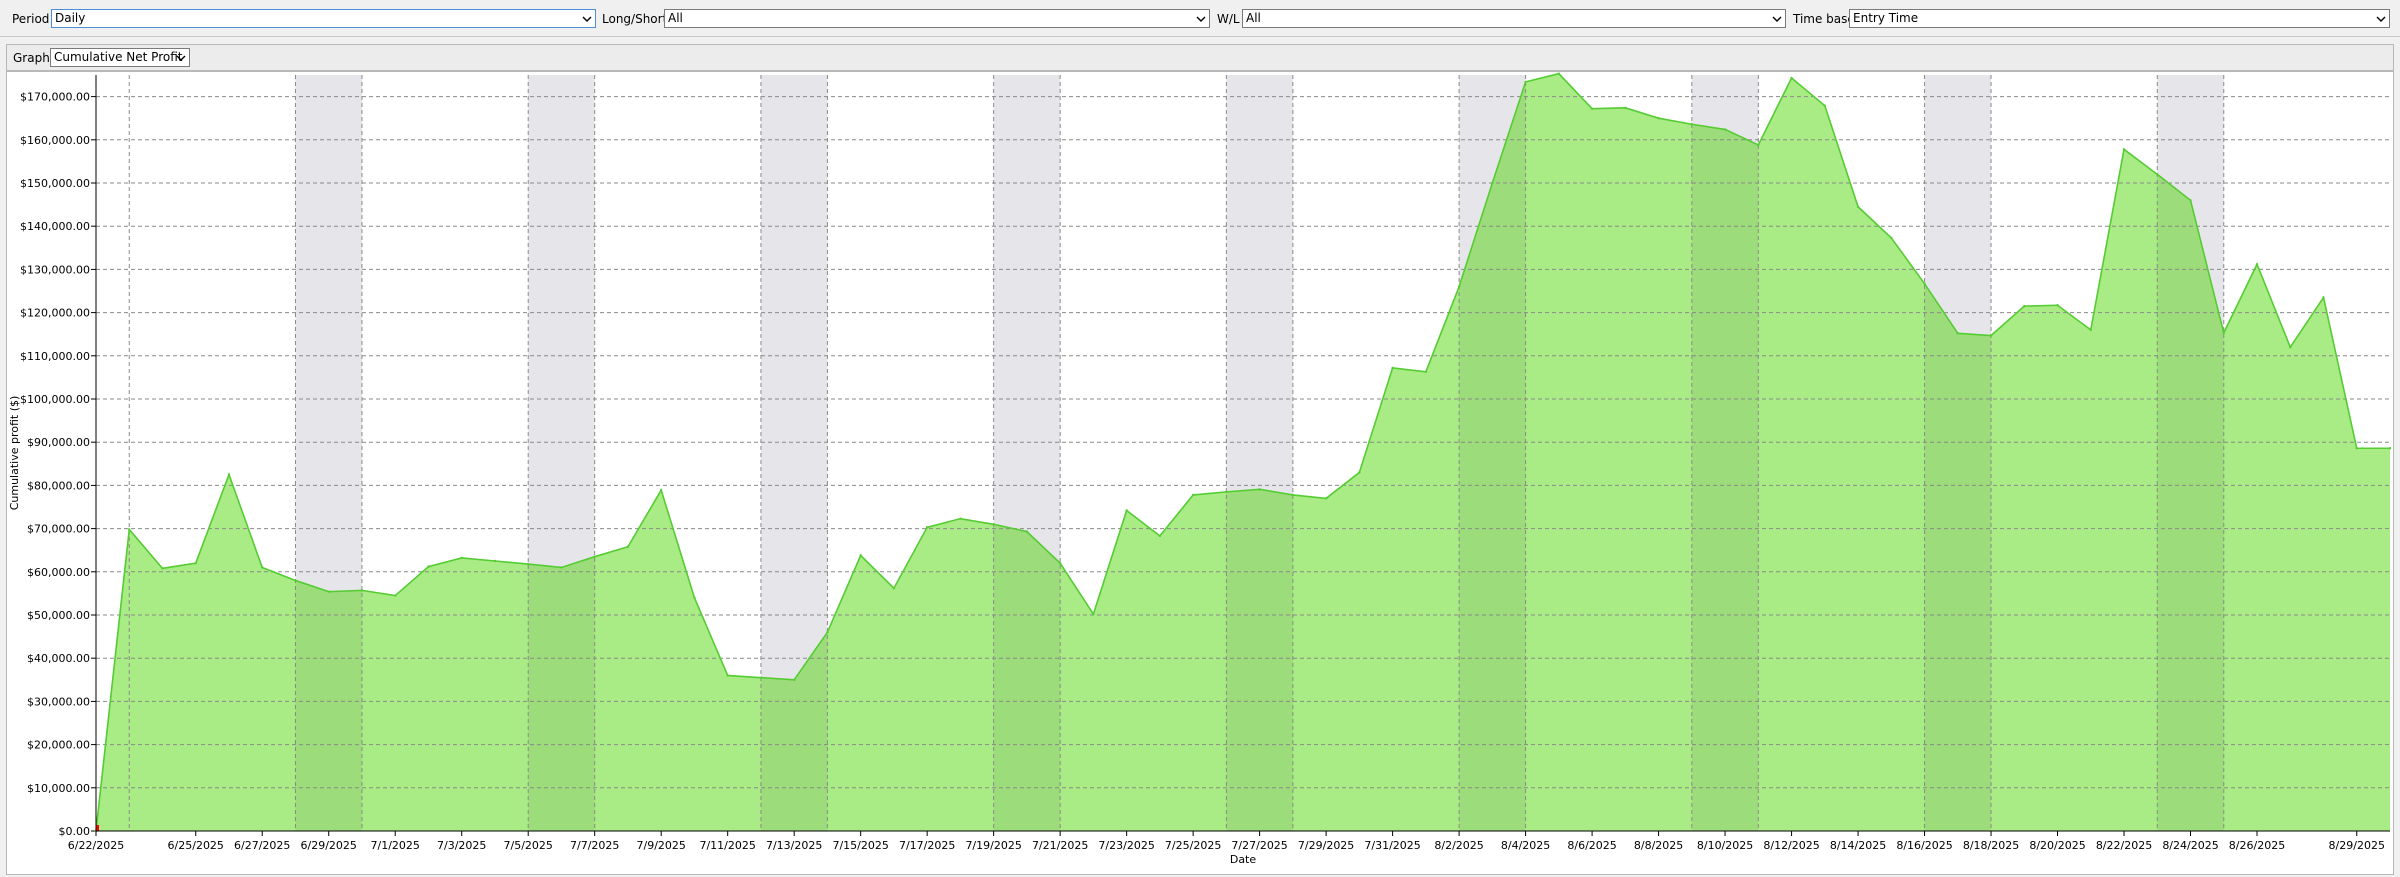 The height and width of the screenshot is (877, 2400). What do you see at coordinates (262, 845) in the screenshot?
I see `x-tick-label: 6/27/2025` at bounding box center [262, 845].